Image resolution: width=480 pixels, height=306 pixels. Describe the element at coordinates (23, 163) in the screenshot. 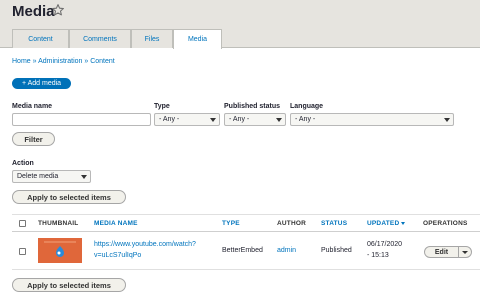

I see `action-label: Action` at that location.